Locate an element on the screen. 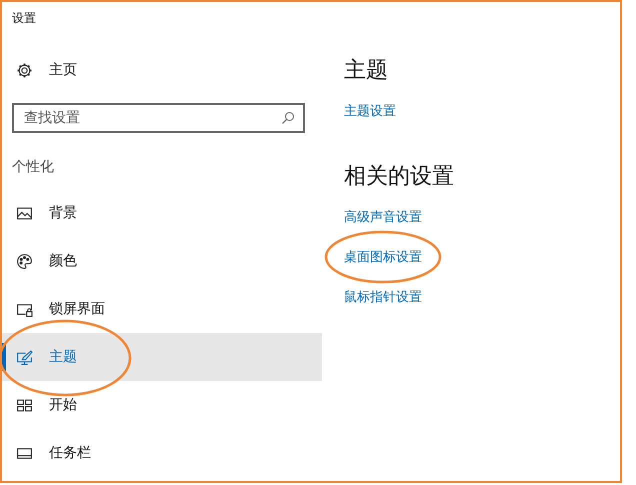 This screenshot has height=485, width=636. nav-item: 任务栏 is located at coordinates (162, 453).